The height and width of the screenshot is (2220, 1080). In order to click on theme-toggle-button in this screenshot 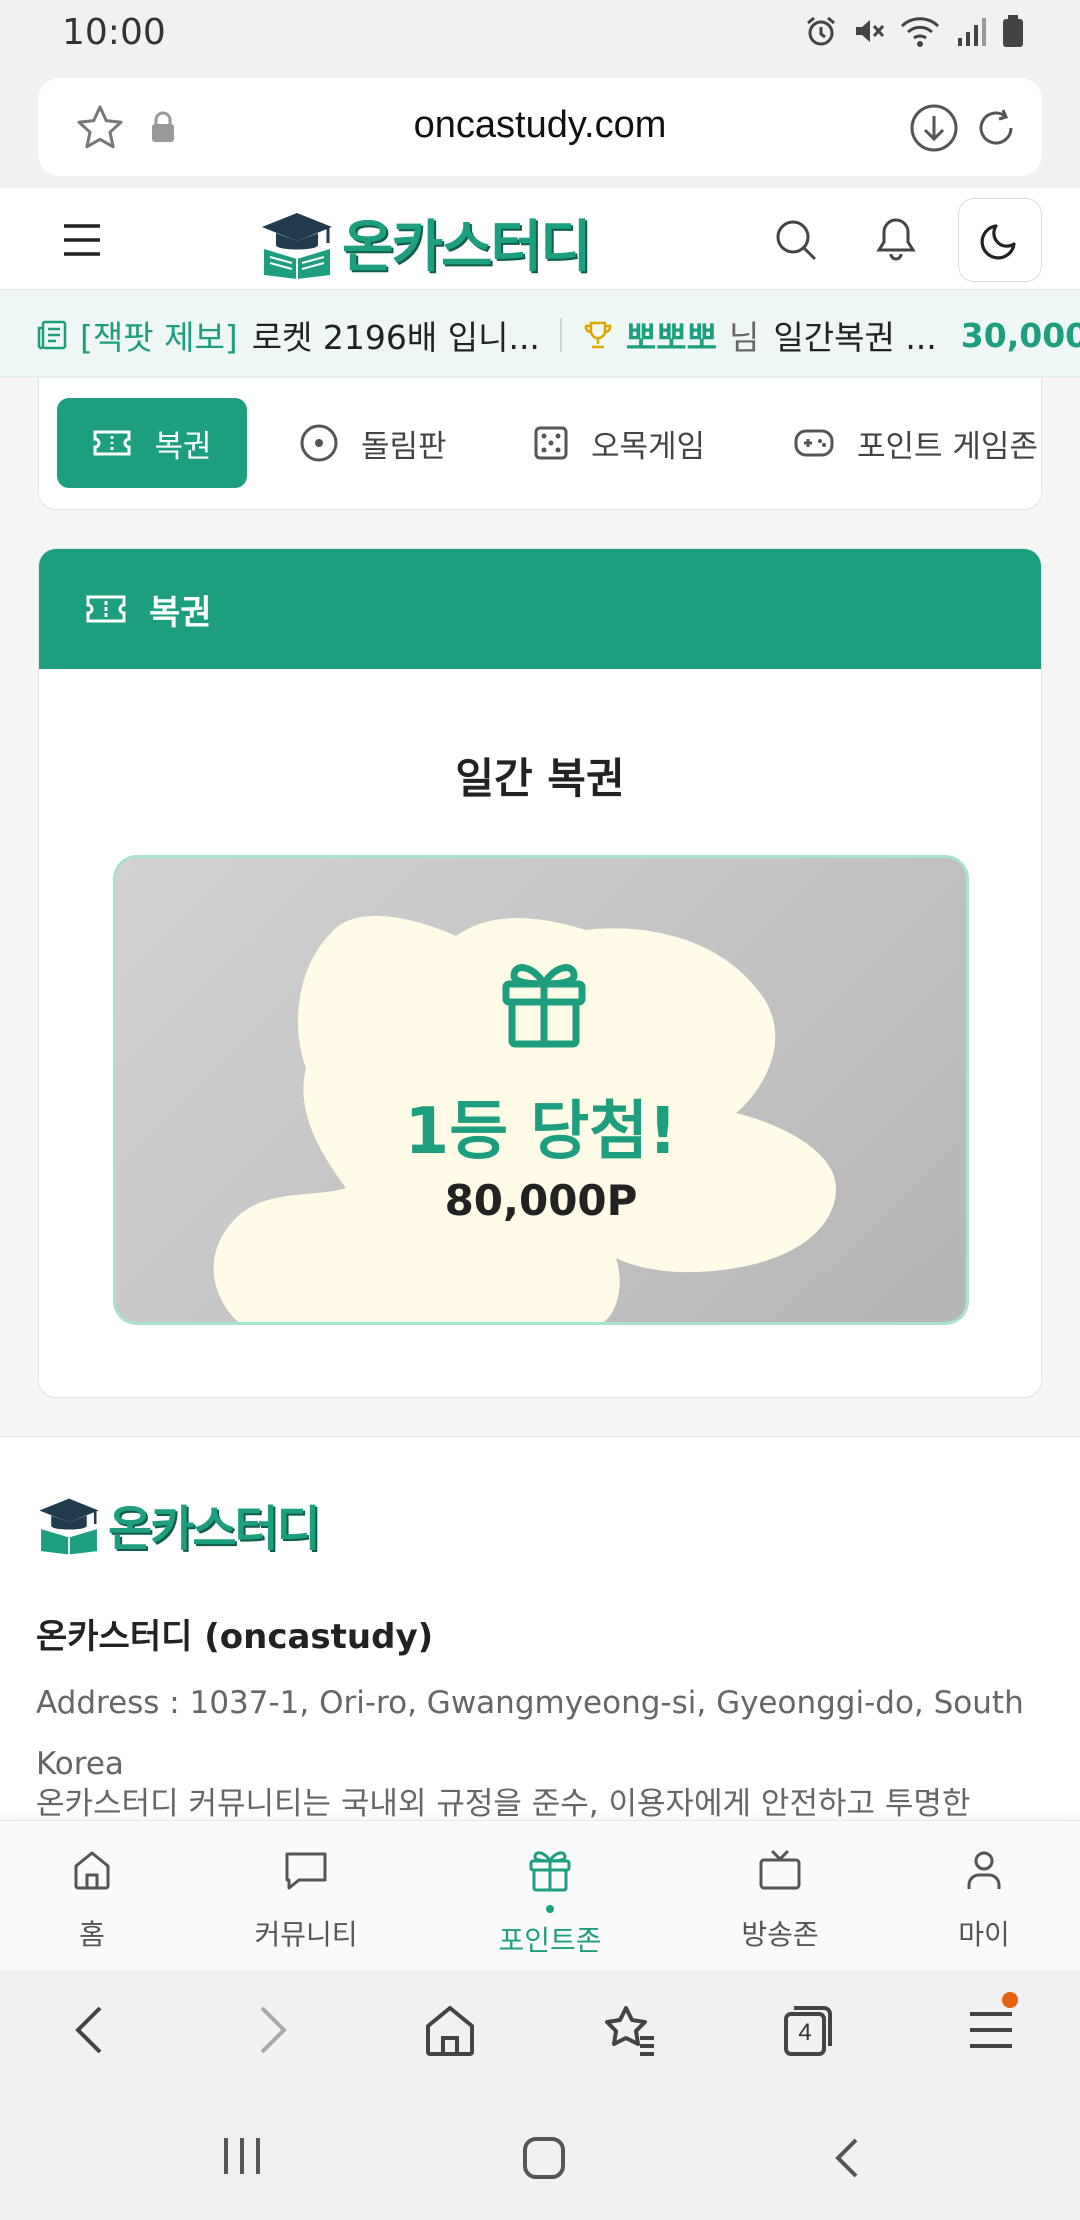, I will do `click(1000, 240)`.